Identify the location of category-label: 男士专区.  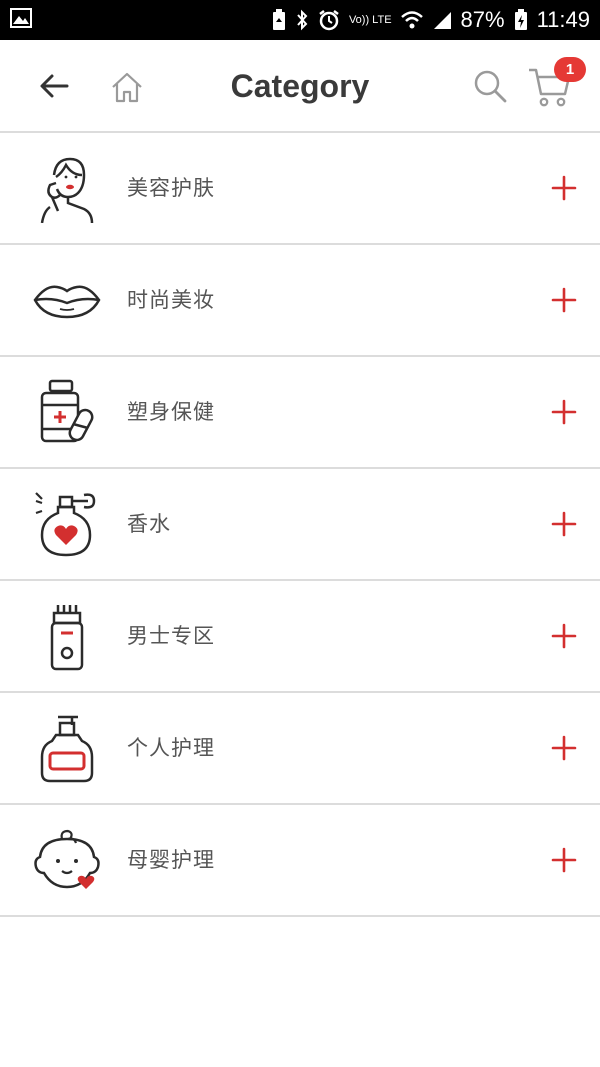
(171, 636).